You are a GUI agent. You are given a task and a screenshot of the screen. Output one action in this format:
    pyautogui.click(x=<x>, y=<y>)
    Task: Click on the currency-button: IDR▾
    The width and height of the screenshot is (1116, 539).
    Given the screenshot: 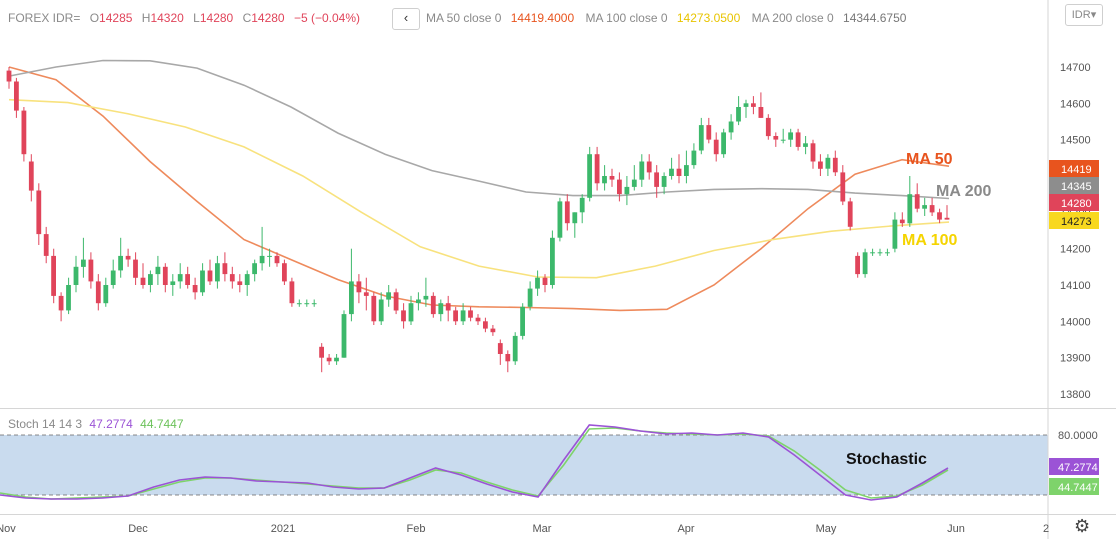 What is the action you would take?
    pyautogui.click(x=1084, y=15)
    